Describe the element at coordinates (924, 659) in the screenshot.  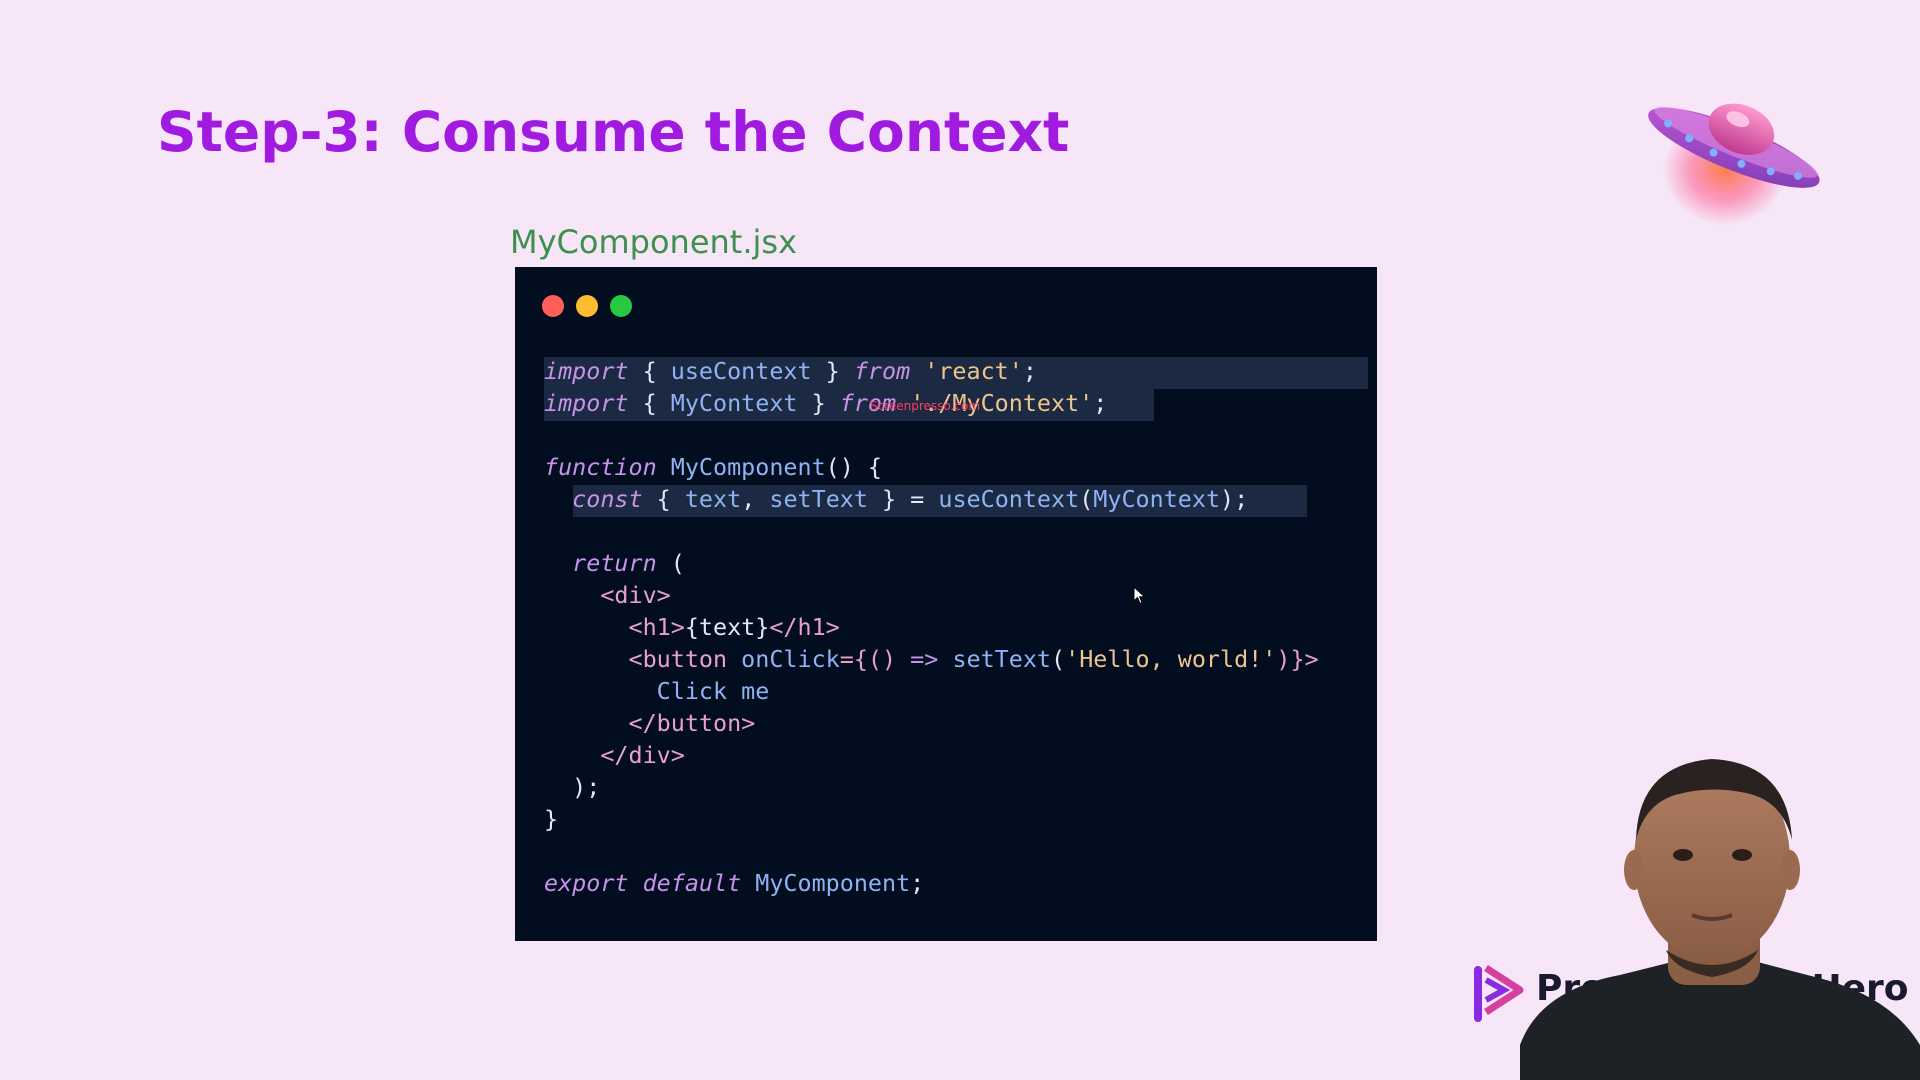
I see `code-token: =>` at that location.